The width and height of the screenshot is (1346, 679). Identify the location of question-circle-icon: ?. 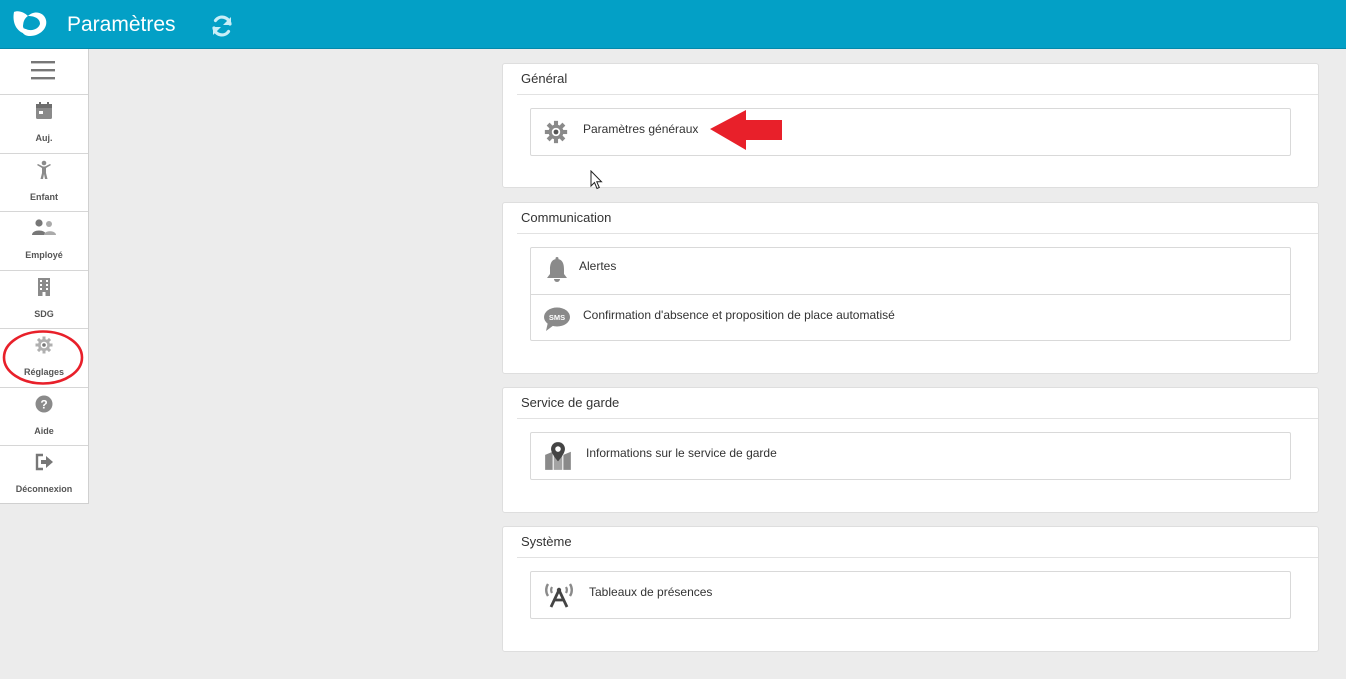
(44, 403).